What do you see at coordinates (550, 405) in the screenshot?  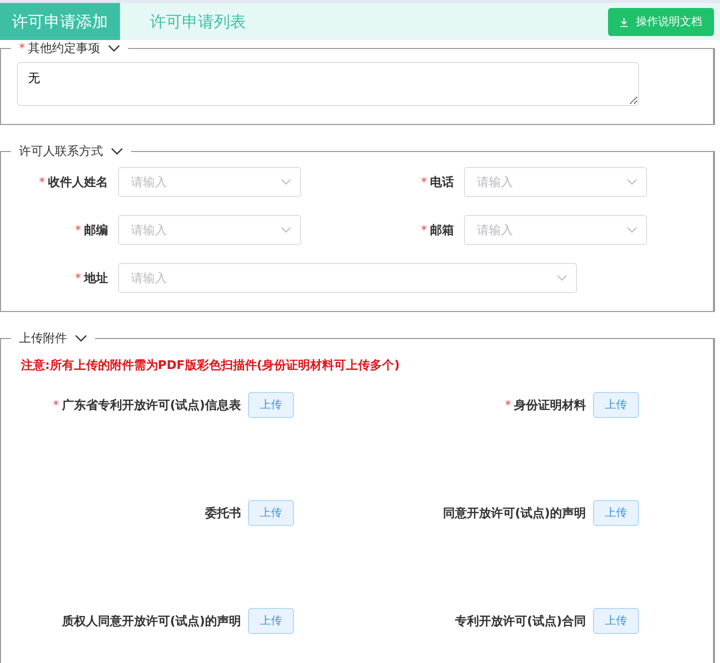 I see `upload-label: 身份证明材料` at bounding box center [550, 405].